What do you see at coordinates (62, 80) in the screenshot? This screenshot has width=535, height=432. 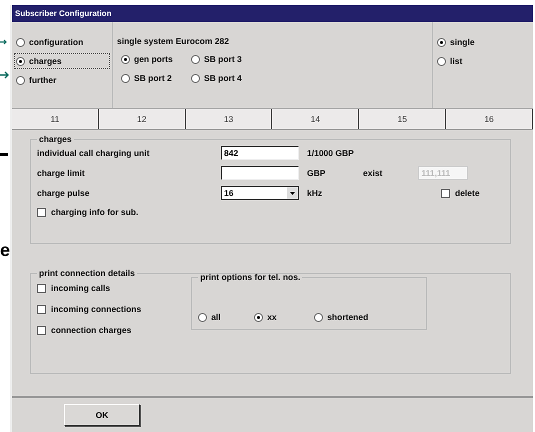 I see `mode-radio: further` at bounding box center [62, 80].